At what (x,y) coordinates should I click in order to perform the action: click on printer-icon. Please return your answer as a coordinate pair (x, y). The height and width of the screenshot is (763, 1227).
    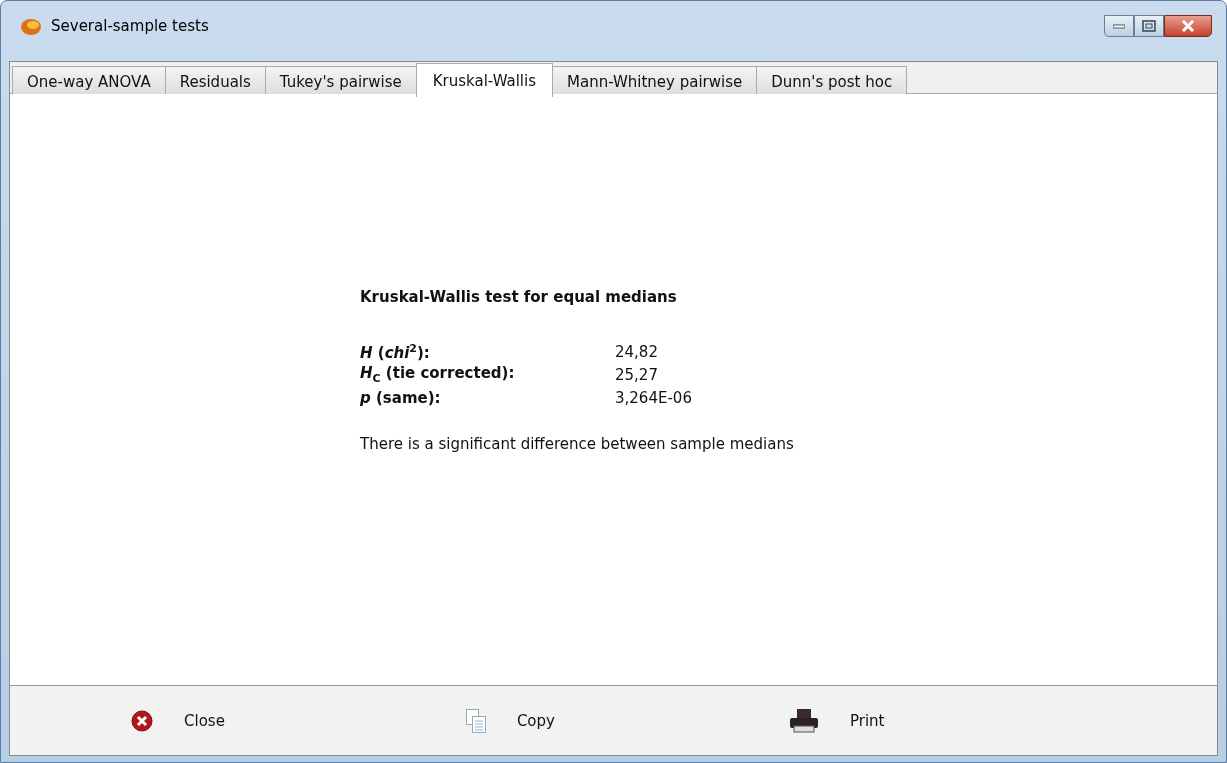
    Looking at the image, I should click on (803, 720).